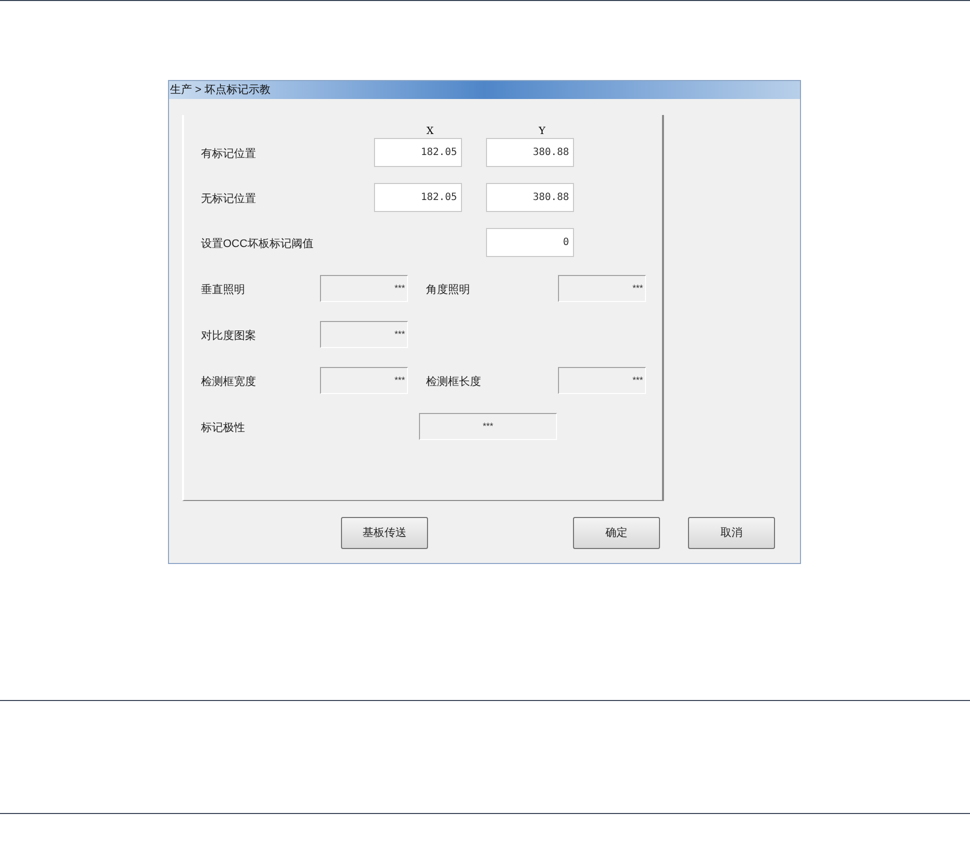  I want to click on field-label: 角度照明, so click(448, 290).